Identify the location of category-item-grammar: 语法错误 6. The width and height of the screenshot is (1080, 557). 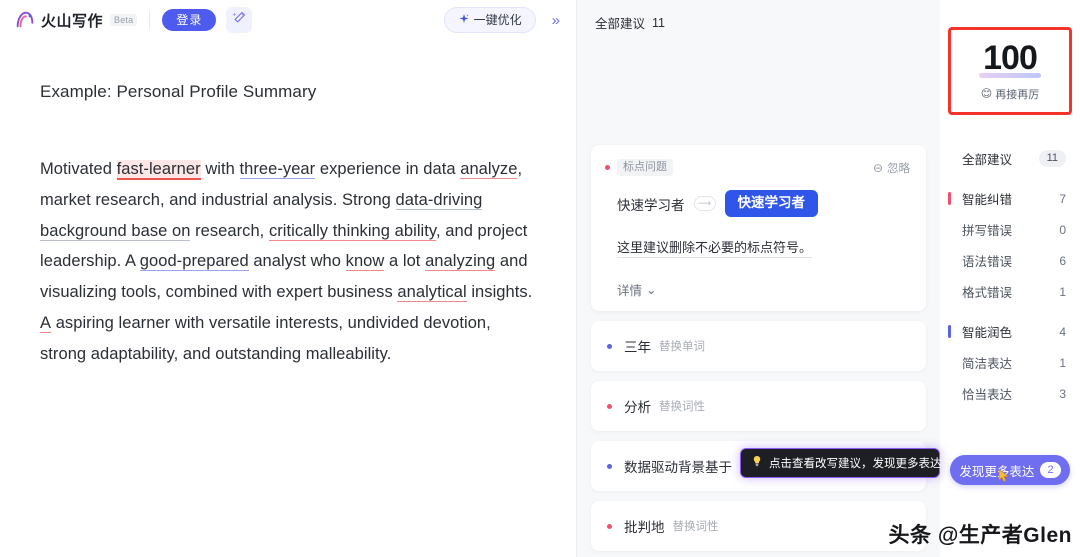
(1010, 260).